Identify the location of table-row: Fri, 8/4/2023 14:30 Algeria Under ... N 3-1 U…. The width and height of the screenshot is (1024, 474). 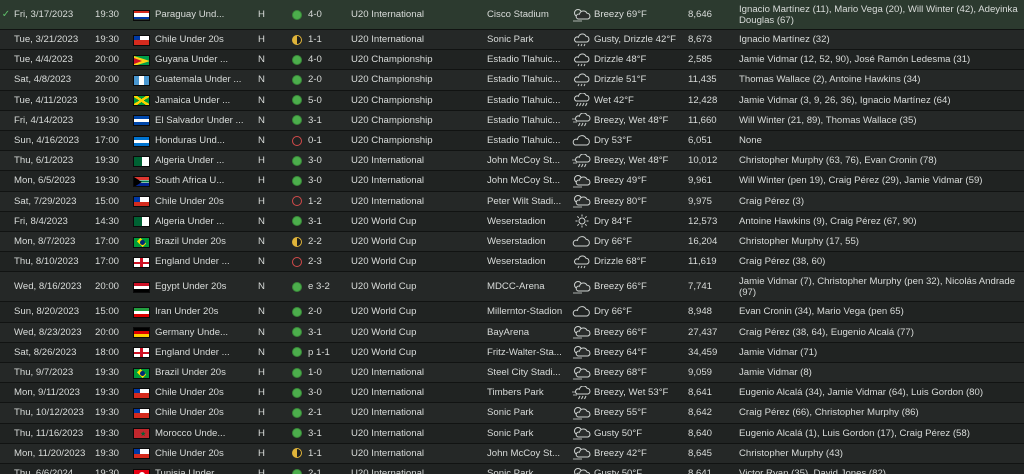
(512, 221).